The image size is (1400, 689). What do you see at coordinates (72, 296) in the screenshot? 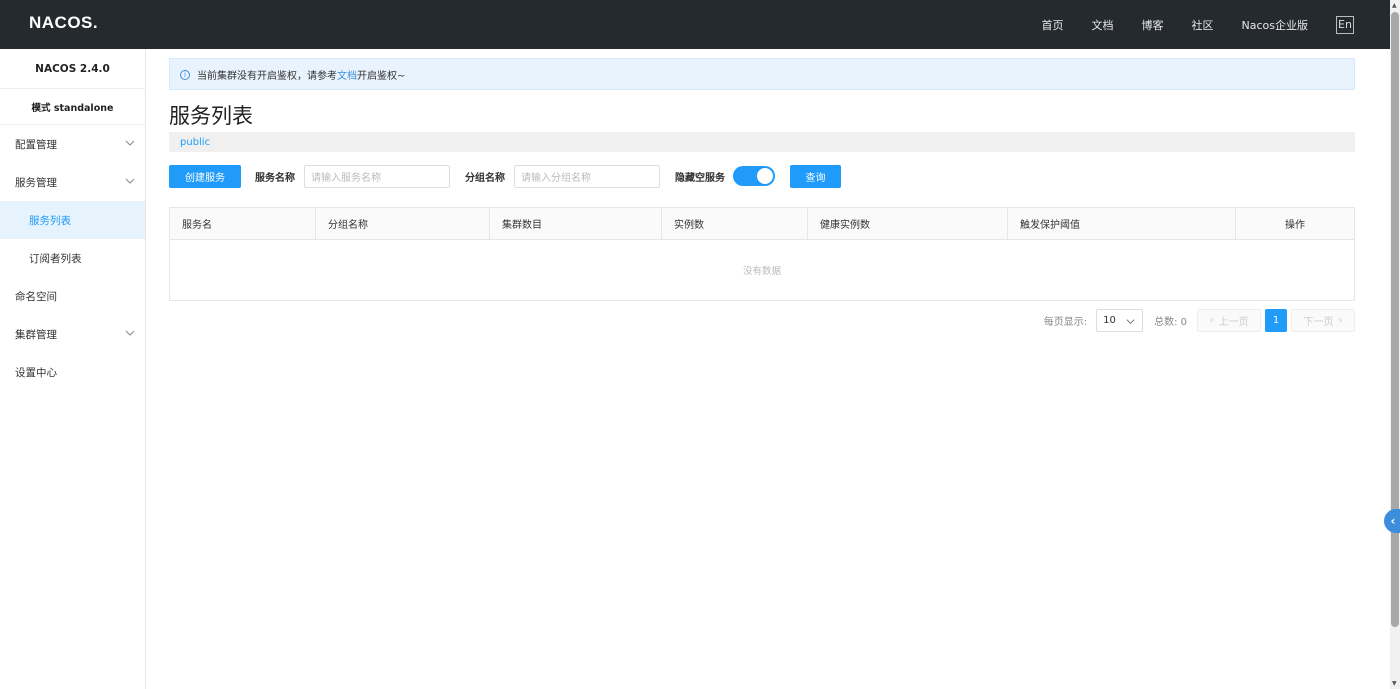
I see `sidebar-item-namespace: 命名空间` at bounding box center [72, 296].